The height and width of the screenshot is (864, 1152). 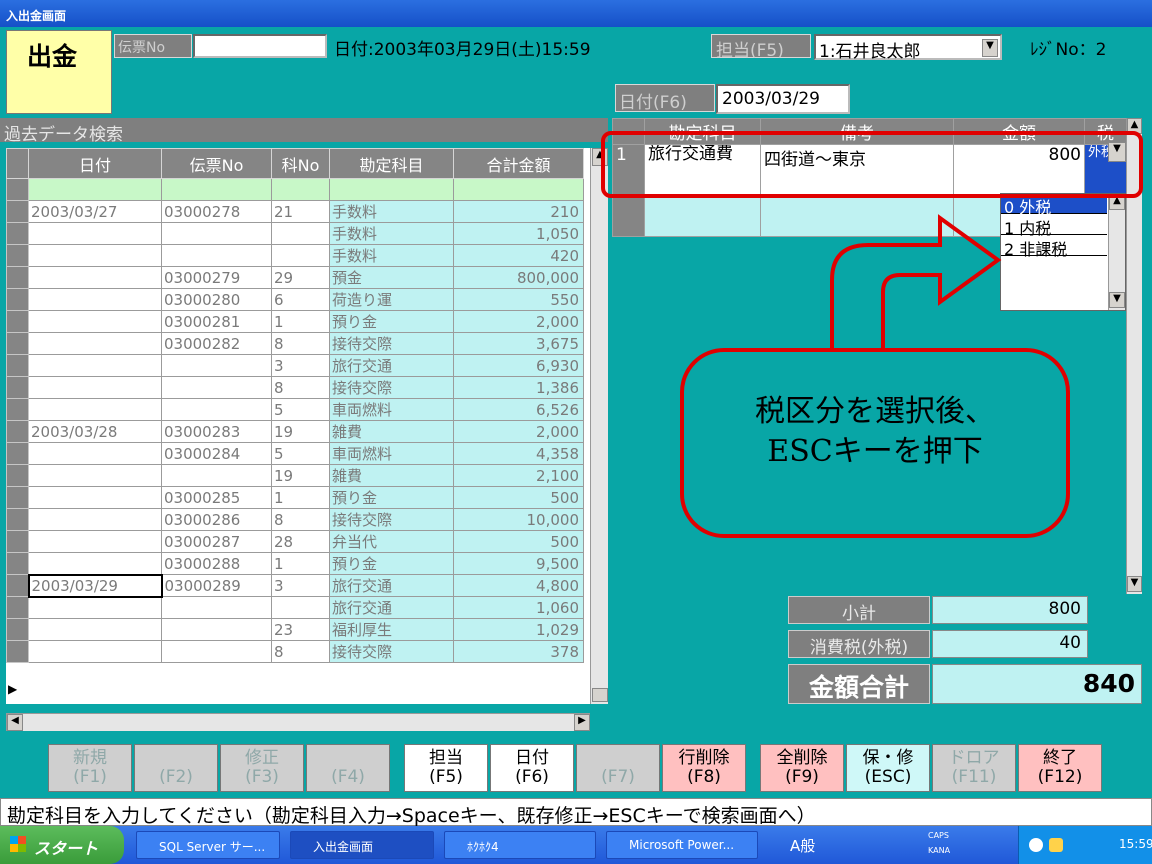 I want to click on cell-account: 車両燃料, so click(x=391, y=409).